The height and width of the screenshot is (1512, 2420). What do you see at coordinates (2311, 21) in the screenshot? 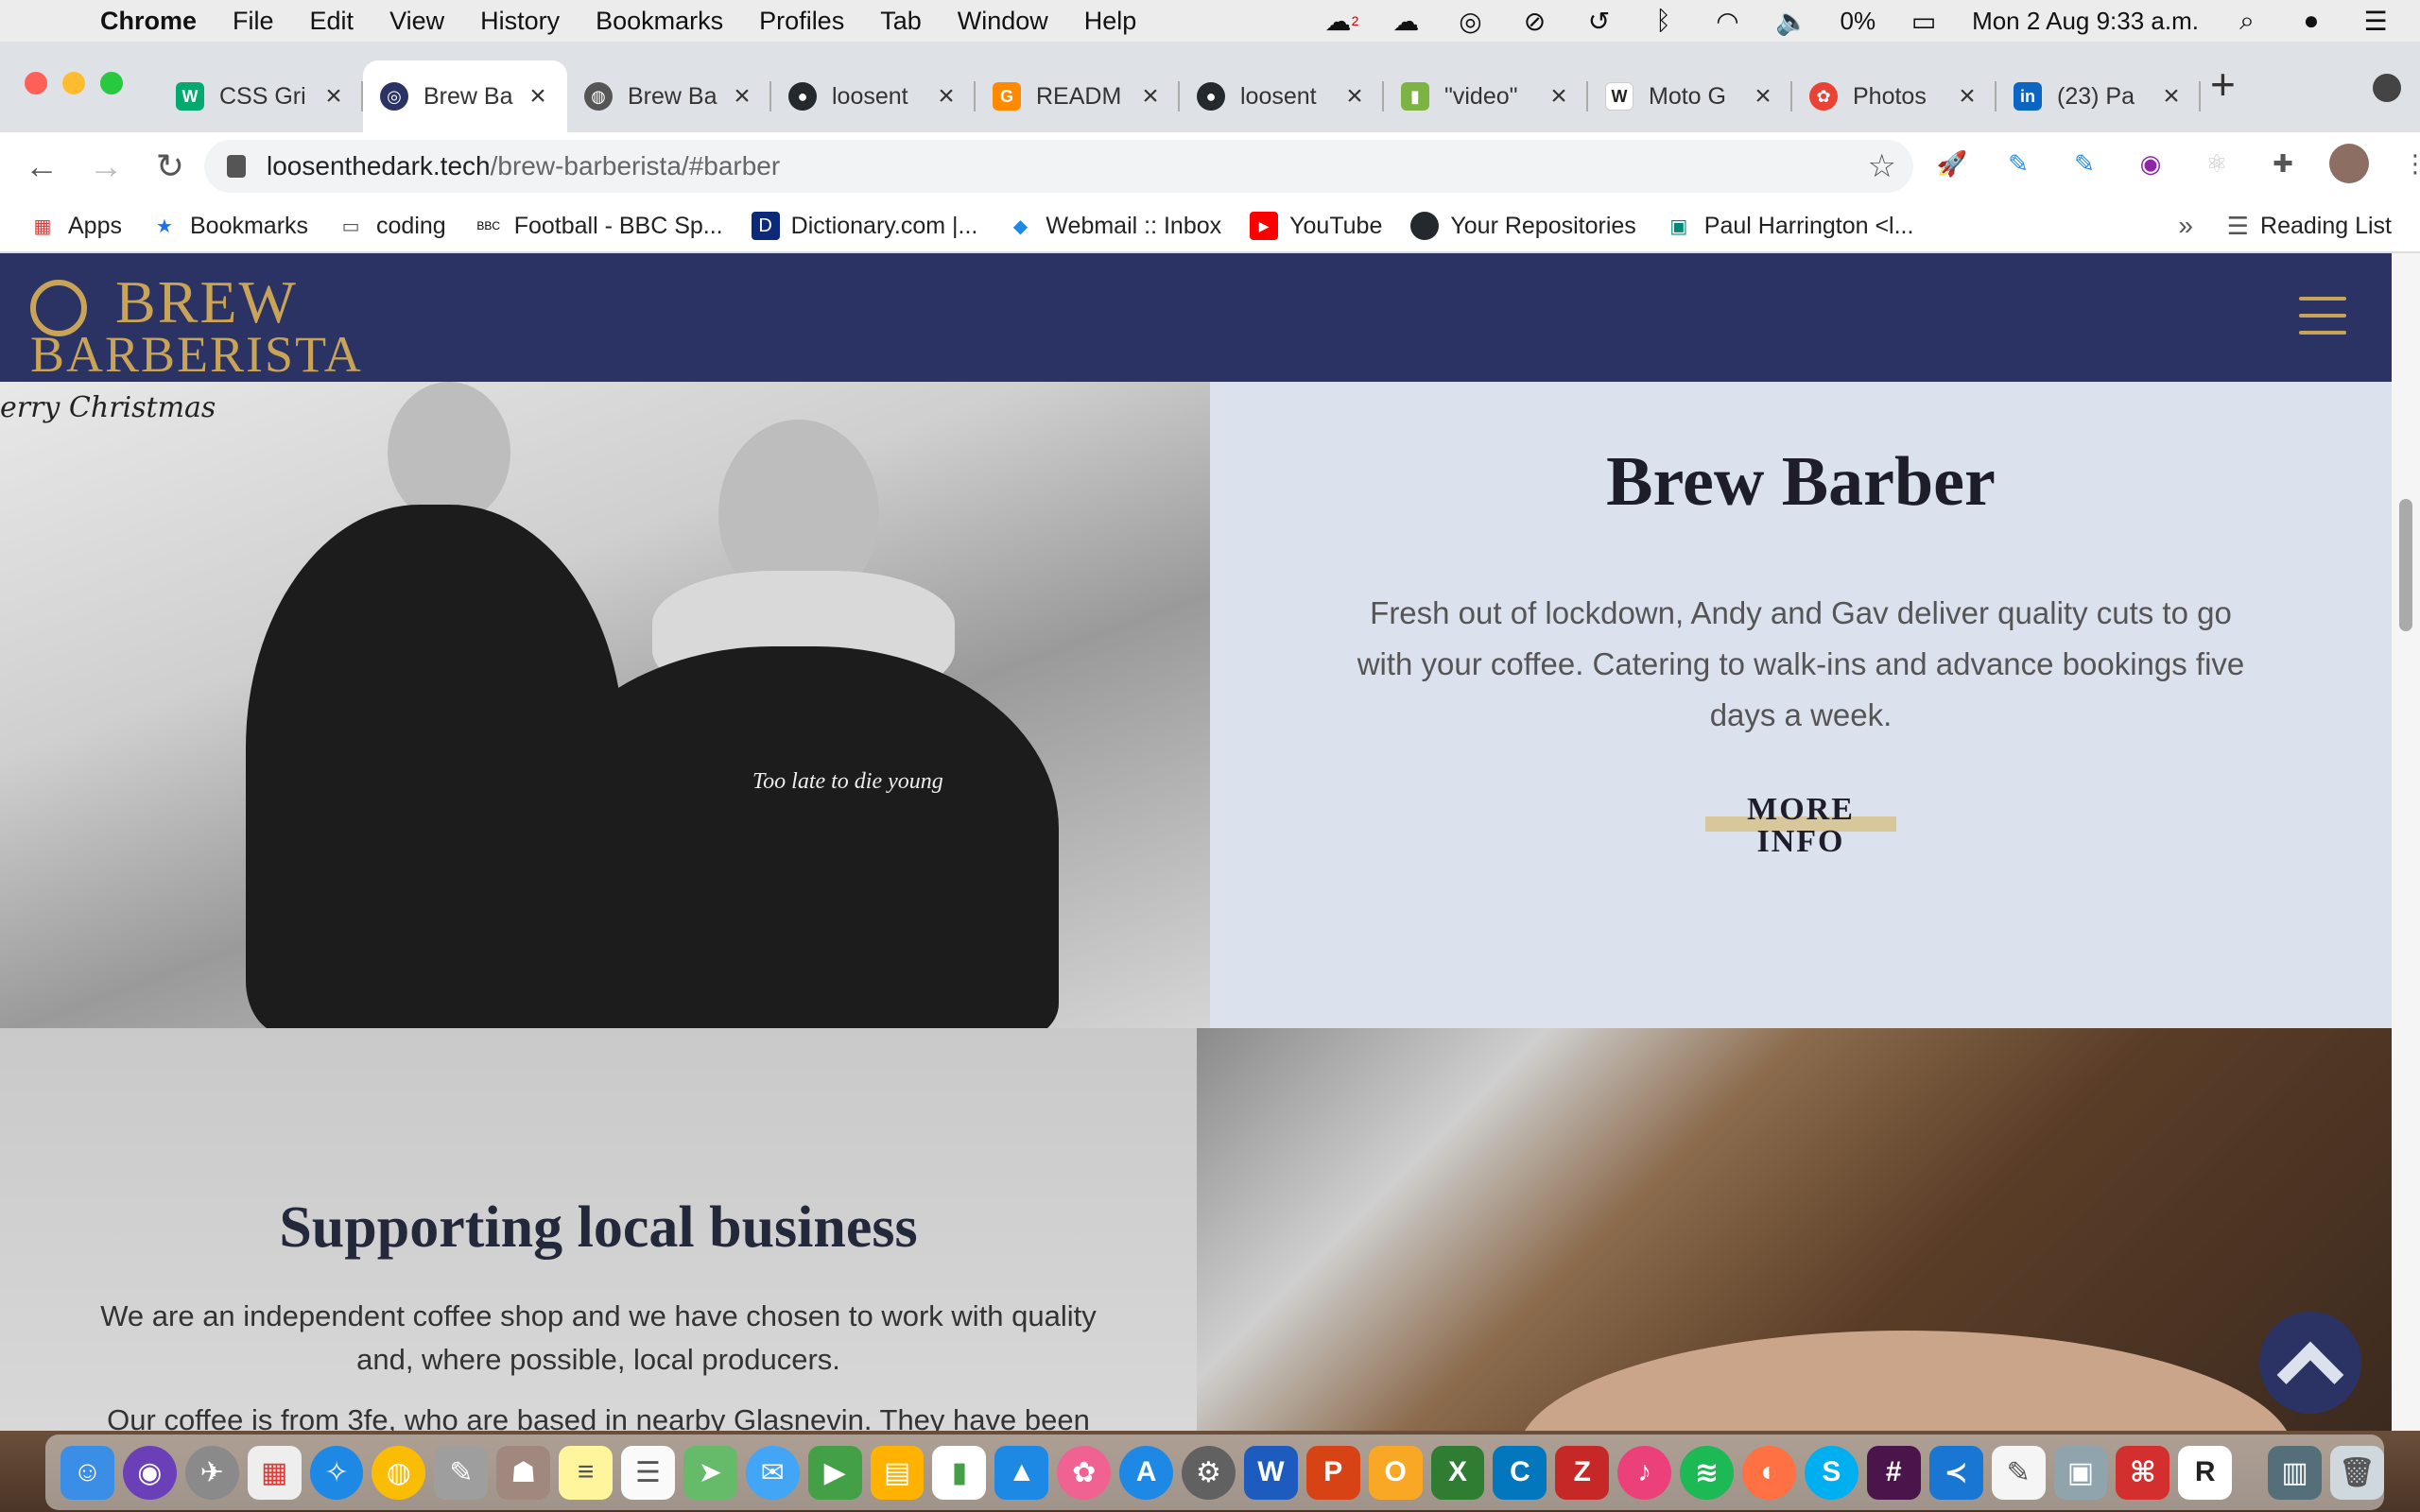
I see `siri-icon: ●` at bounding box center [2311, 21].